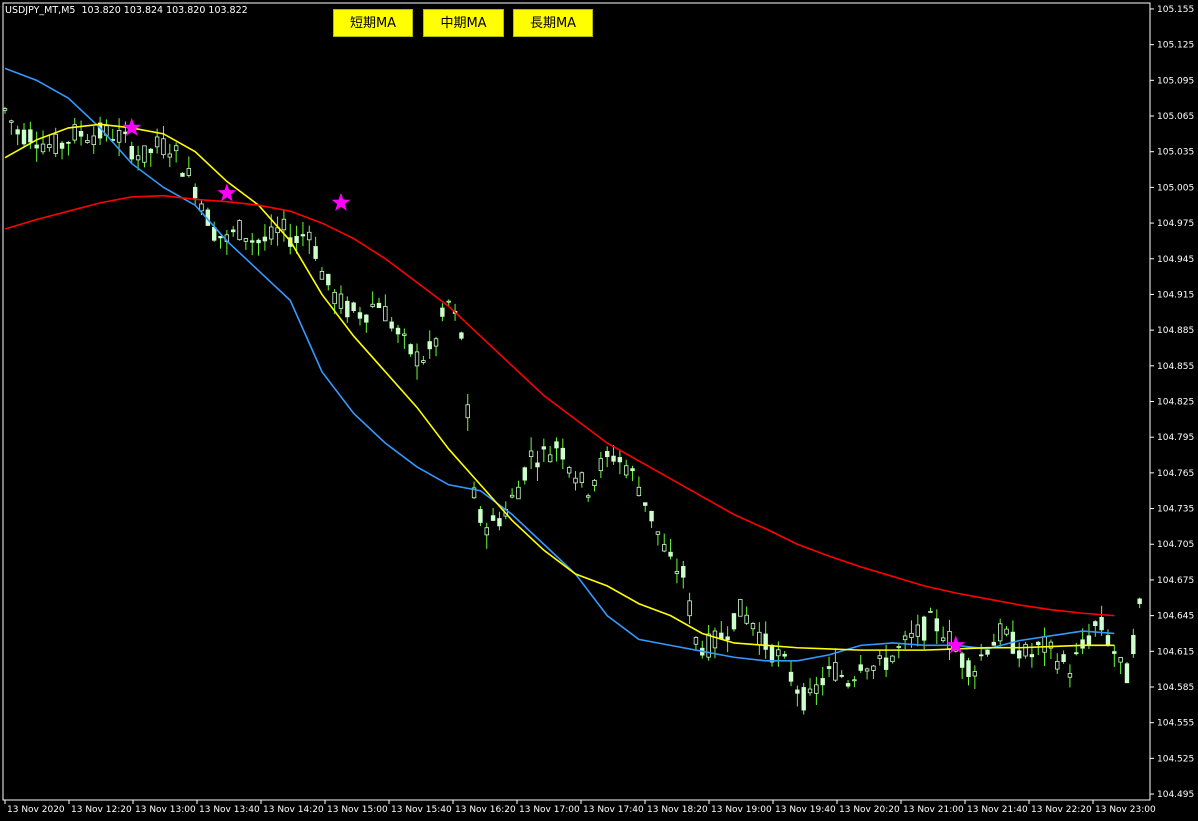 The image size is (1198, 821). Describe the element at coordinates (613, 810) in the screenshot. I see `x-tick-label: 13 Nov 17:40` at that location.